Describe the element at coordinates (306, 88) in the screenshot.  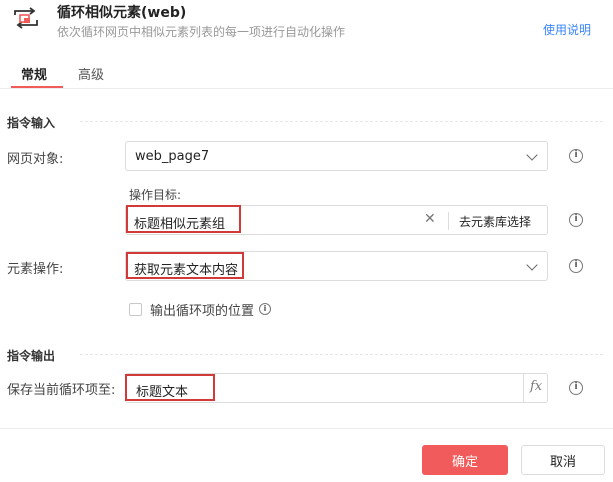
I see `tab-divider` at that location.